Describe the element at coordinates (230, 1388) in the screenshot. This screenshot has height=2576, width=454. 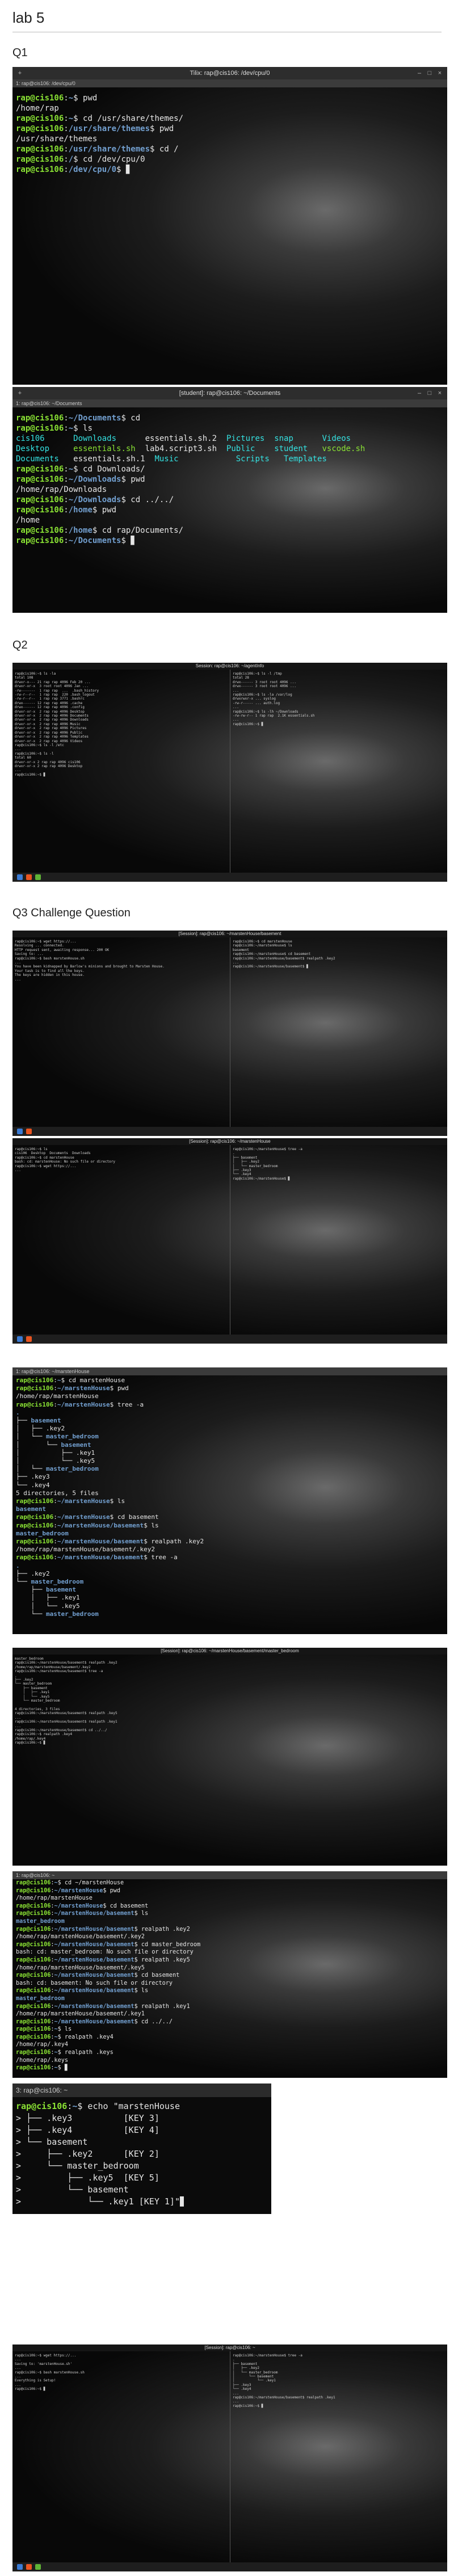
I see `terminal-line: rap@cis106:~/marstenHouse$ pwd` at that location.